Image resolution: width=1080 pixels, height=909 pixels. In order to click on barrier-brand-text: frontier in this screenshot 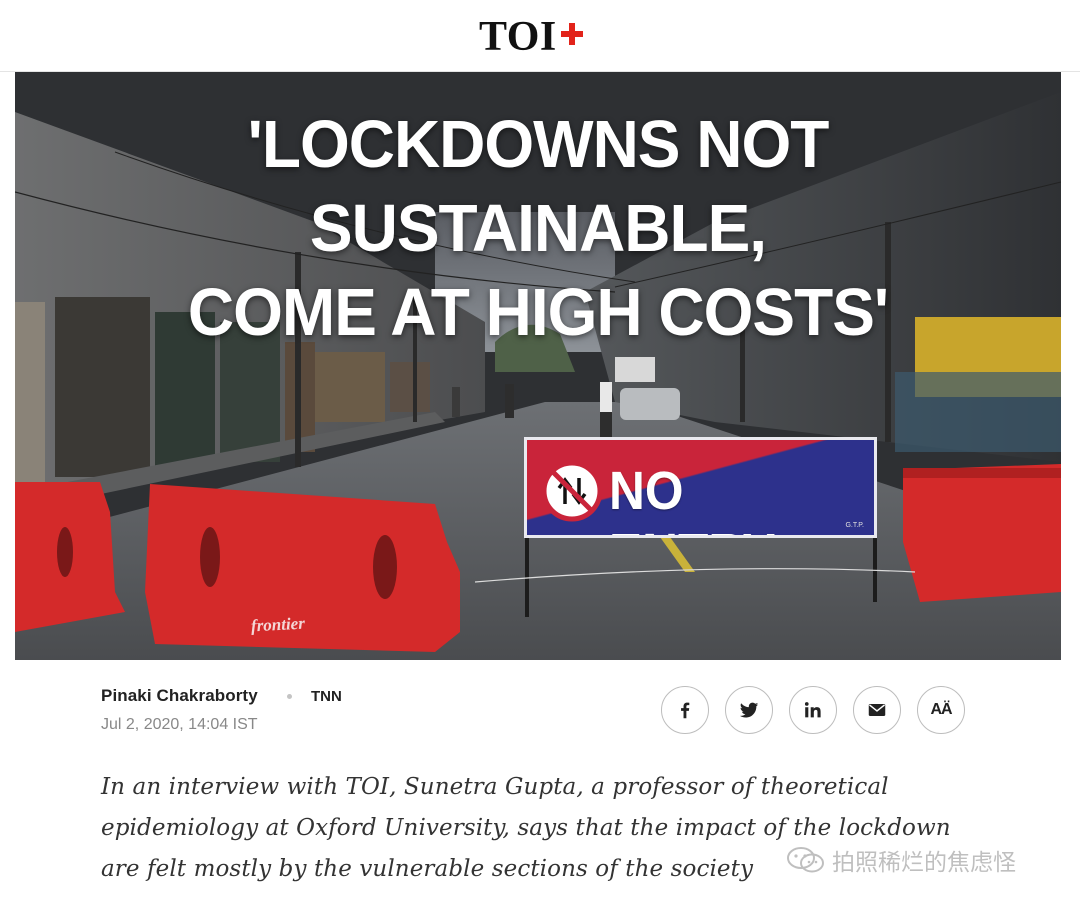, I will do `click(278, 624)`.